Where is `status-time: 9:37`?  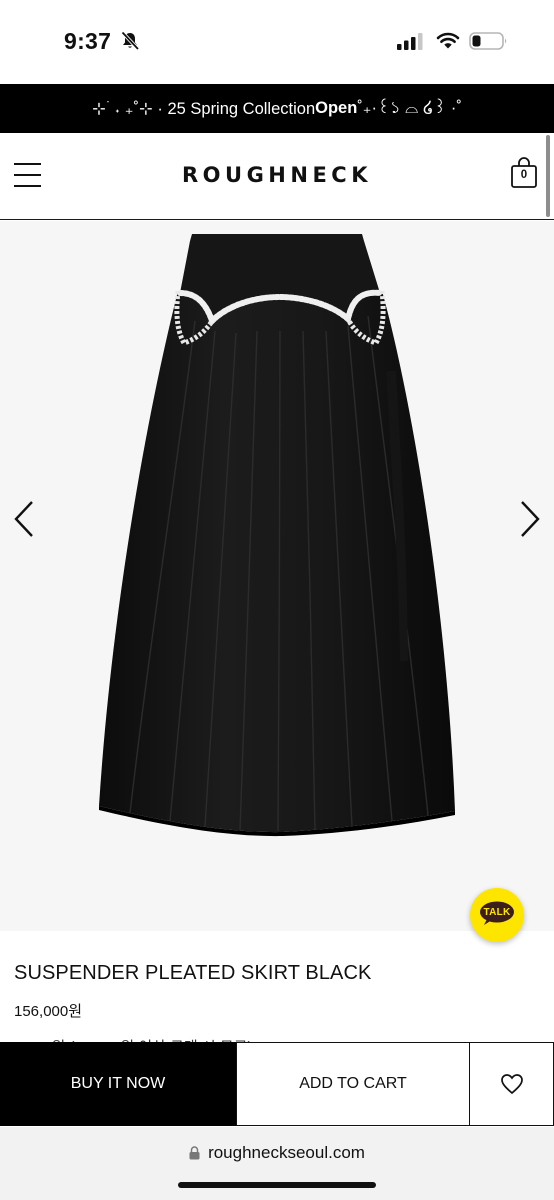 status-time: 9:37 is located at coordinates (88, 41).